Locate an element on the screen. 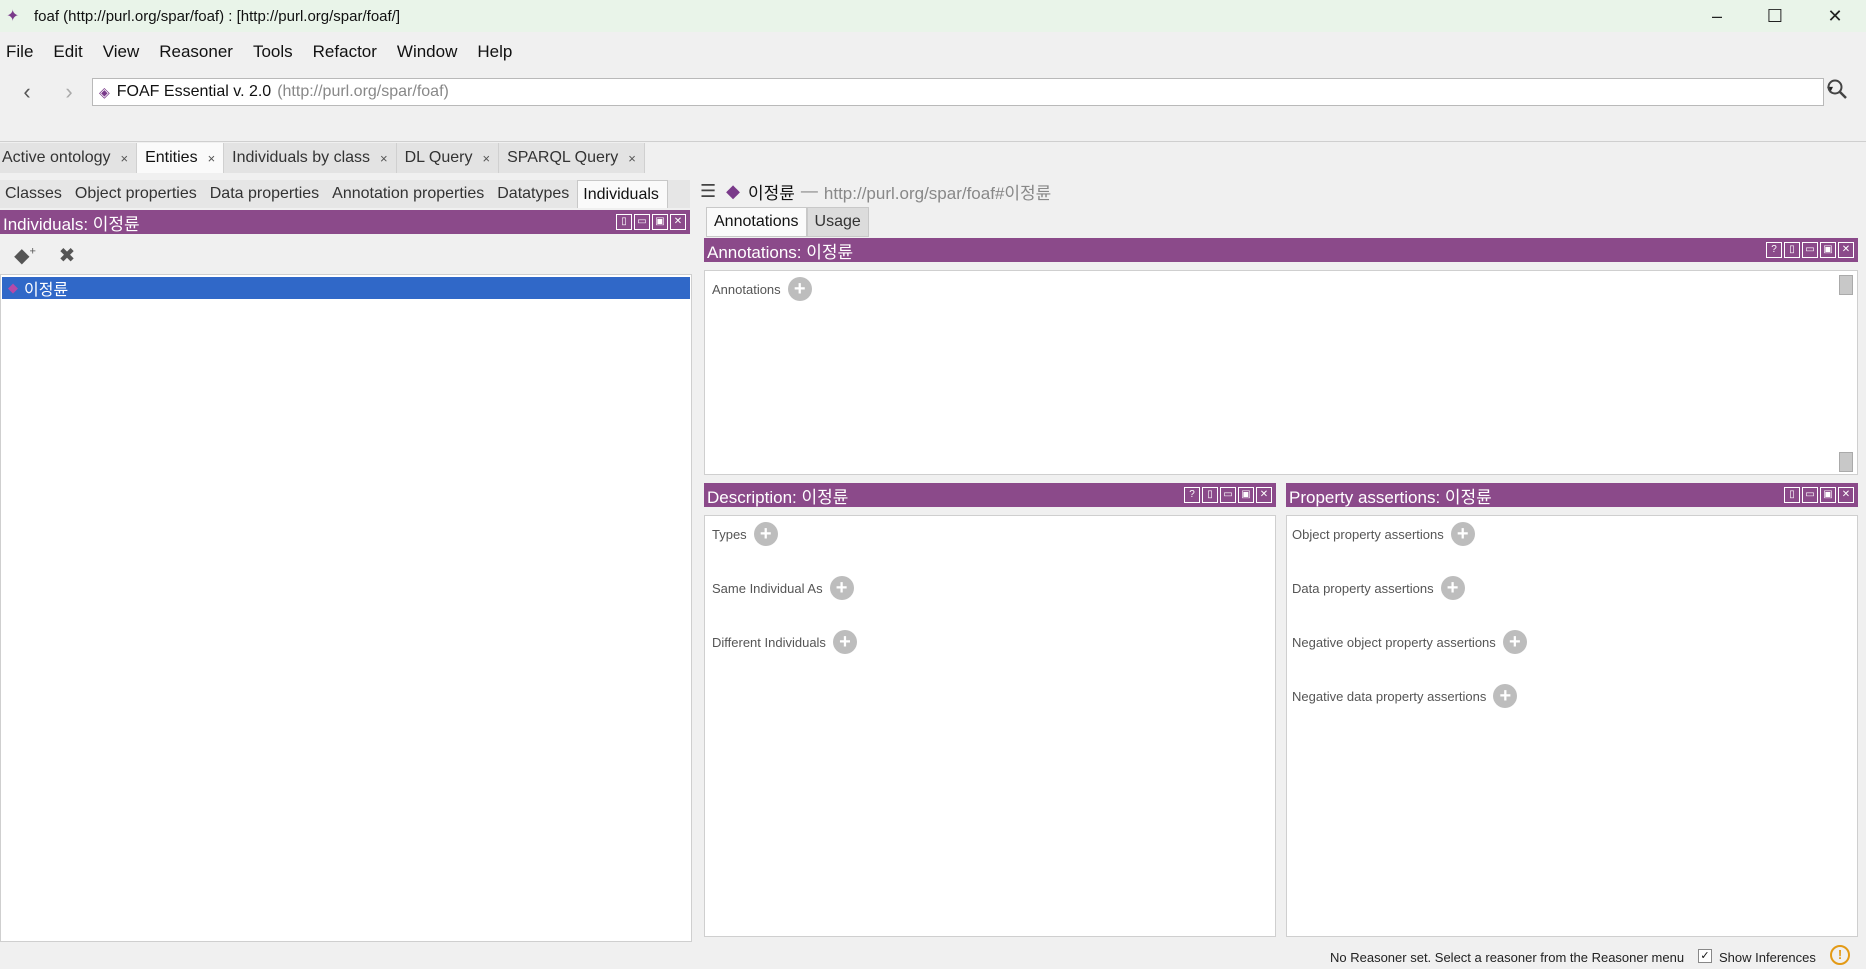  add-individual-icon: ◆+ is located at coordinates (25, 255).